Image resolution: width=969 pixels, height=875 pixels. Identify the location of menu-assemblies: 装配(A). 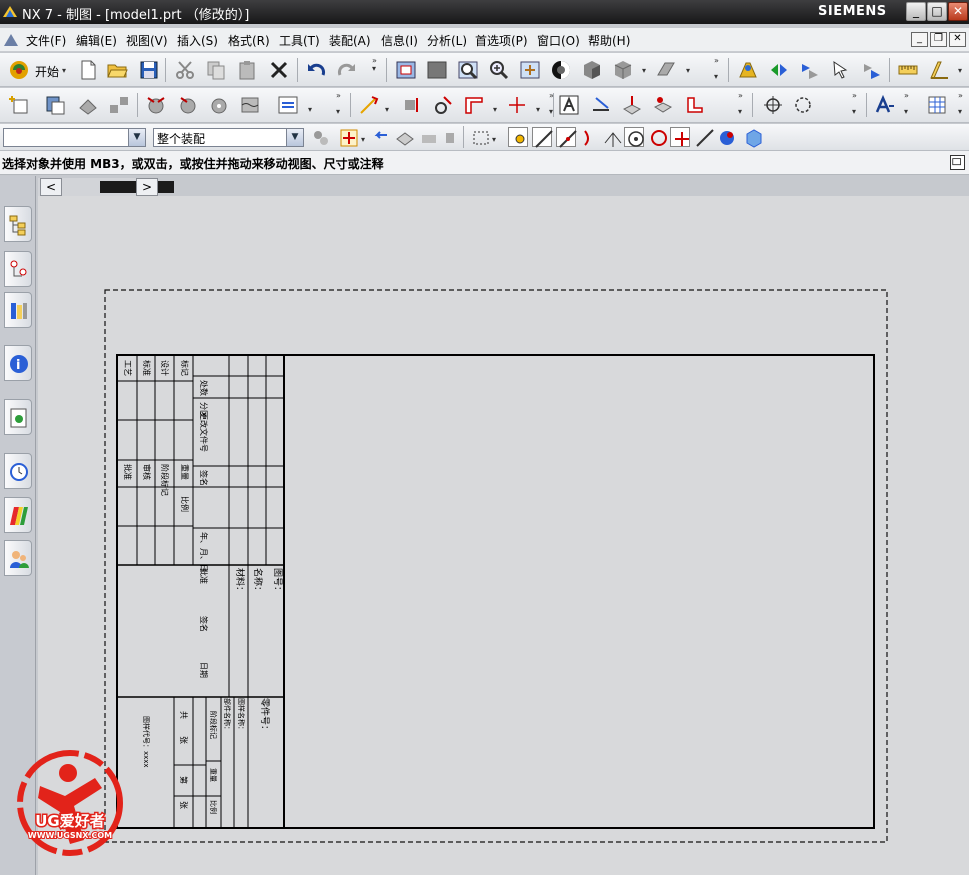
(350, 40).